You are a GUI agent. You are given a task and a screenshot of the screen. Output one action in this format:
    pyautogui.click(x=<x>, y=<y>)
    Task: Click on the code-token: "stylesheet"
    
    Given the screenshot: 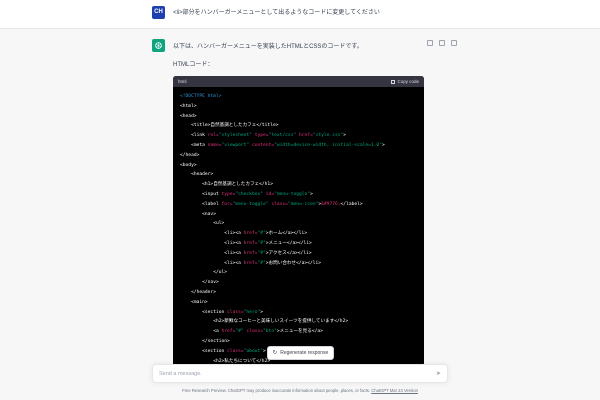 What is the action you would take?
    pyautogui.click(x=235, y=136)
    